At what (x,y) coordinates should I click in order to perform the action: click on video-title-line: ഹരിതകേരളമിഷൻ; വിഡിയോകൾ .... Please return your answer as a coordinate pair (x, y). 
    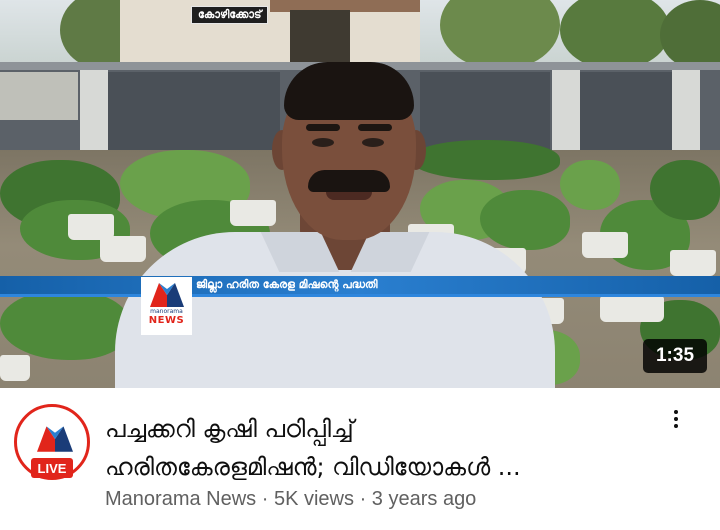
    Looking at the image, I should click on (313, 467).